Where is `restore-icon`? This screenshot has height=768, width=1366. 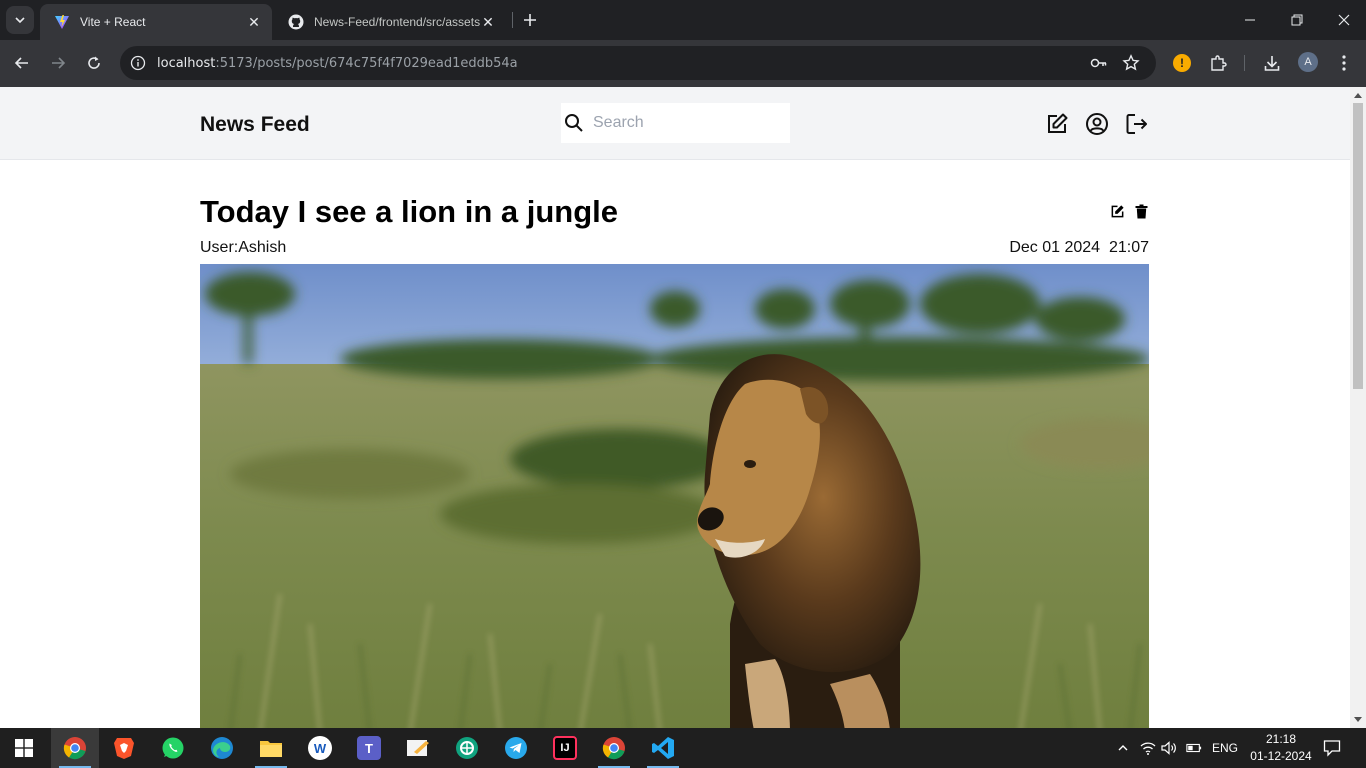
restore-icon is located at coordinates (1297, 20).